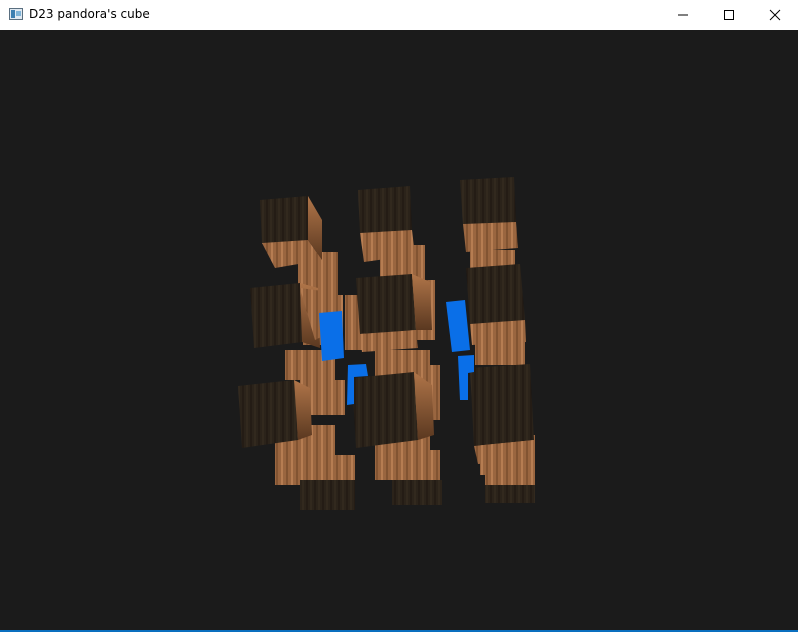 The width and height of the screenshot is (798, 632). Describe the element at coordinates (275, 414) in the screenshot. I see `crate-bot-left` at that location.